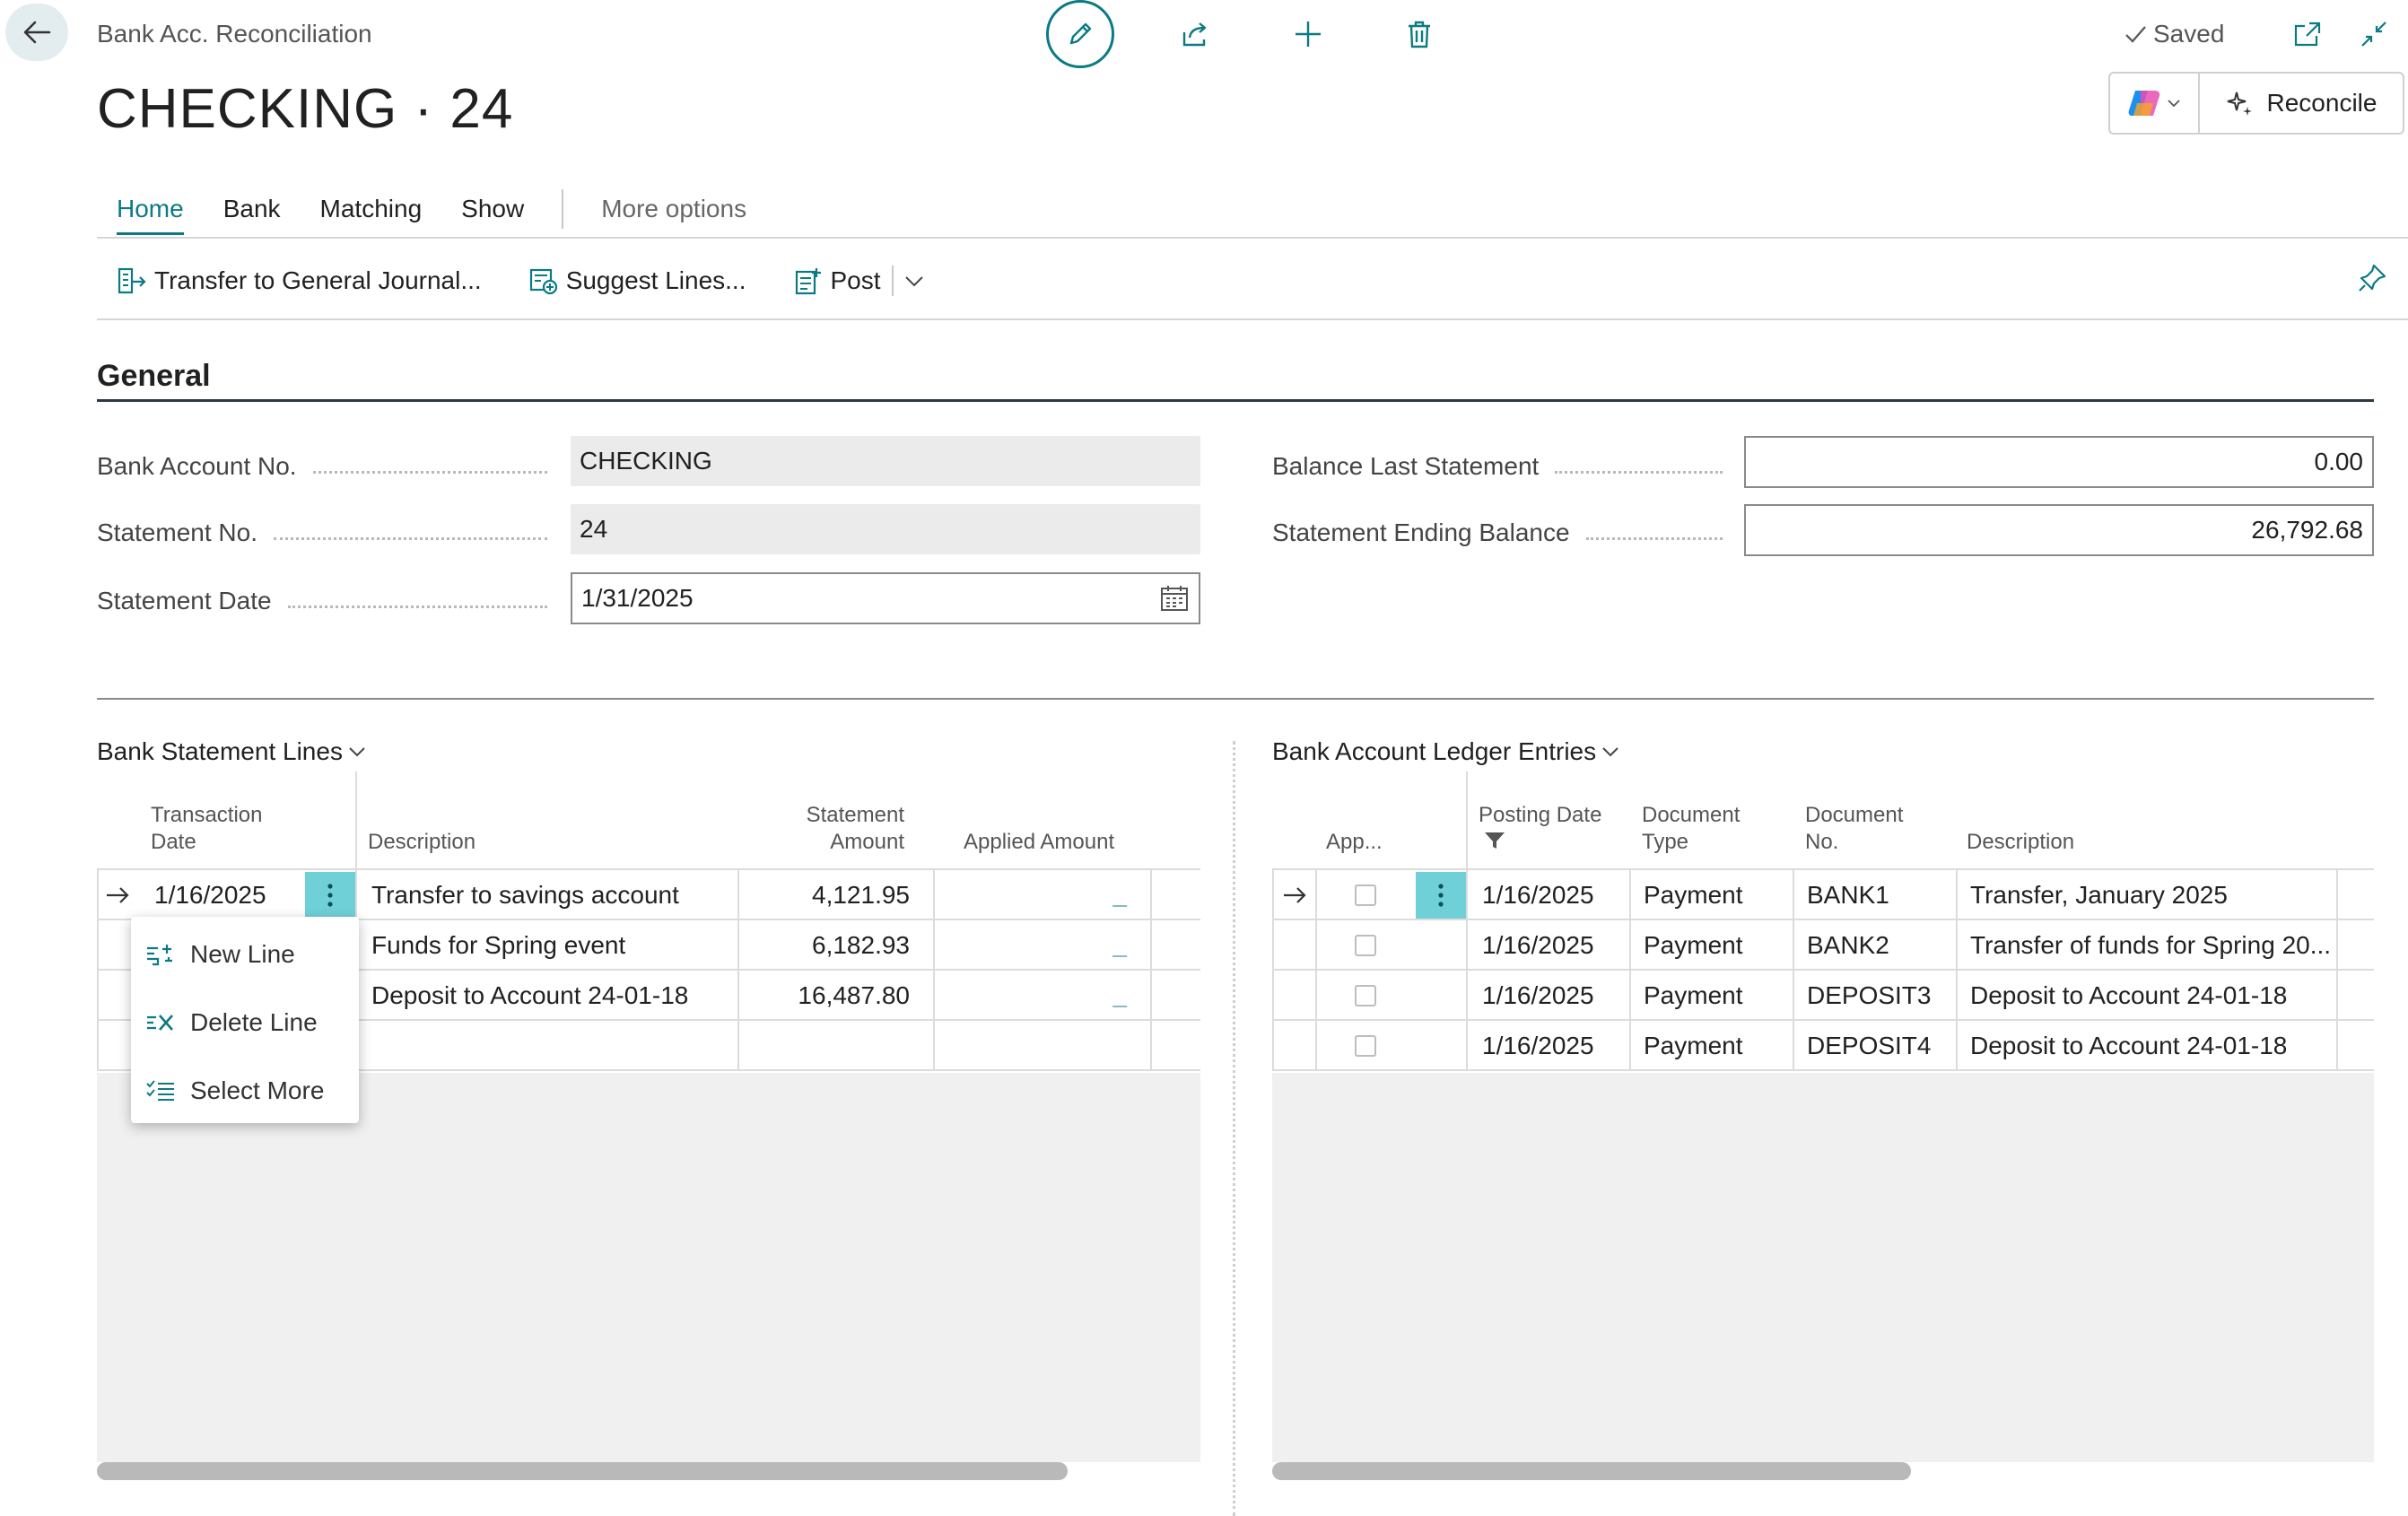 Image resolution: width=2408 pixels, height=1516 pixels. What do you see at coordinates (837, 281) in the screenshot?
I see `post-button: Post` at bounding box center [837, 281].